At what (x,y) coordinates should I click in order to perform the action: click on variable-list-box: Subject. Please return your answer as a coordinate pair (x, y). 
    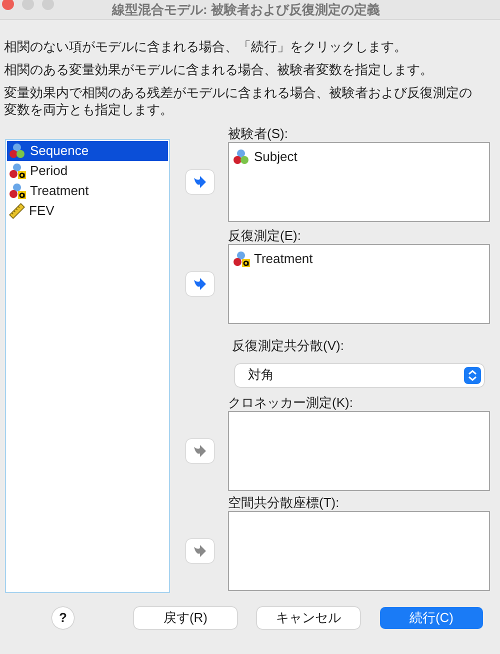
    Looking at the image, I should click on (359, 182).